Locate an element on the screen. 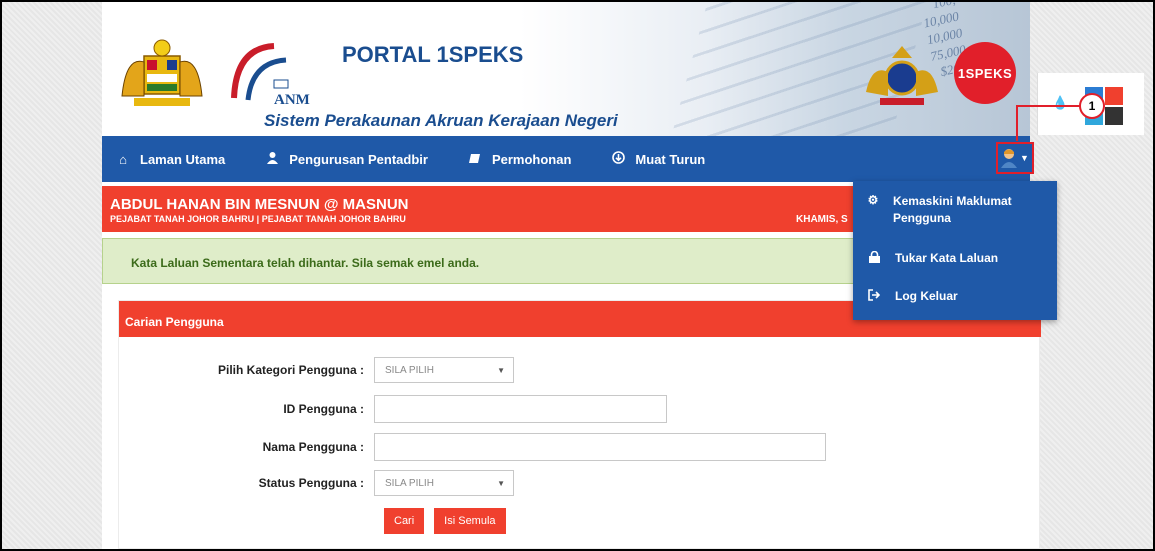 The image size is (1155, 551). button-row: Cari Isi Semula is located at coordinates (450, 521).